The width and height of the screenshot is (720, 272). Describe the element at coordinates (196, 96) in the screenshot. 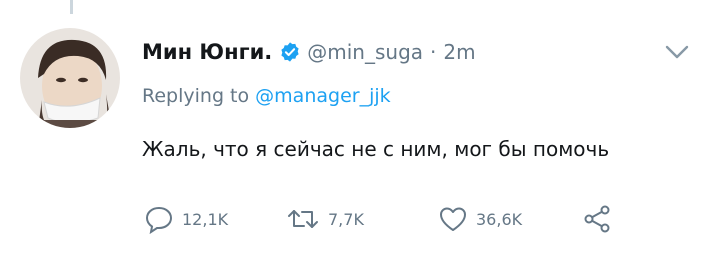

I see `replying-to-label: Replying to` at that location.